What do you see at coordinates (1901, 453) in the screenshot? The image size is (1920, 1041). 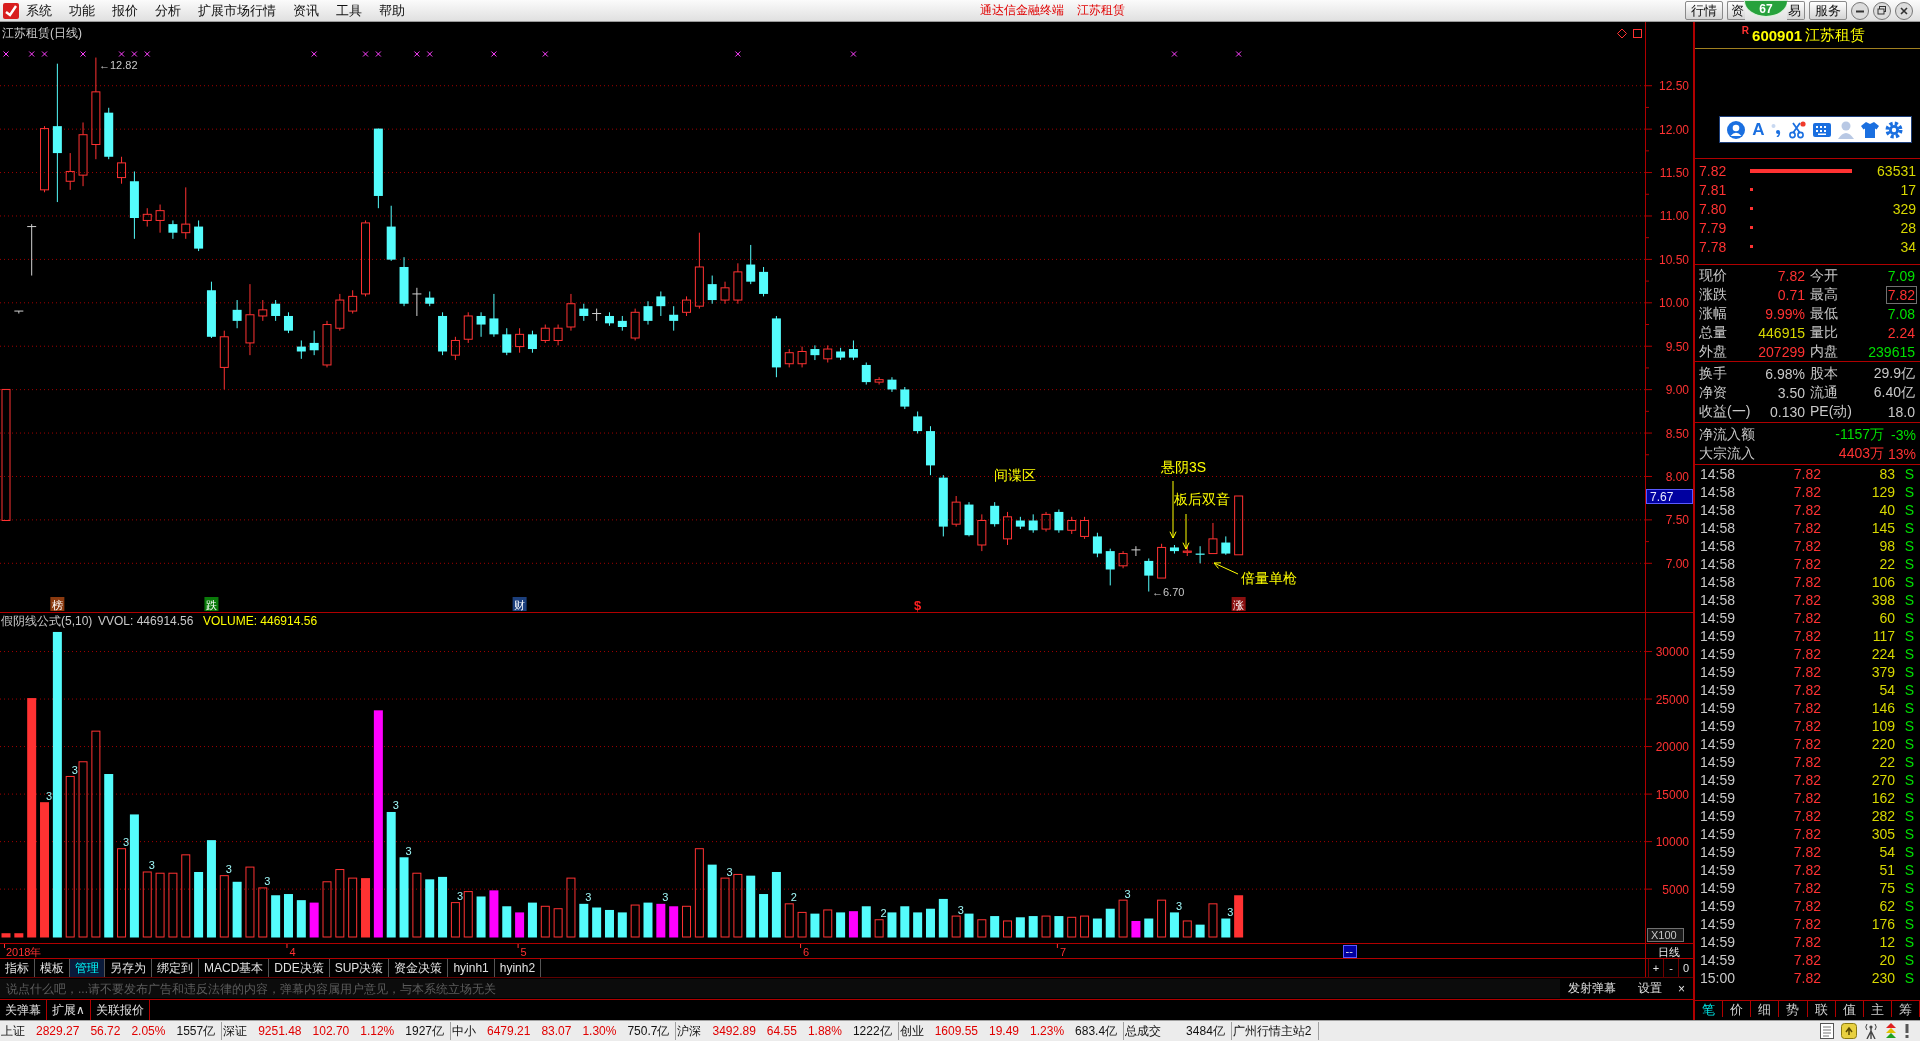 I see `flow-percent: 13%` at bounding box center [1901, 453].